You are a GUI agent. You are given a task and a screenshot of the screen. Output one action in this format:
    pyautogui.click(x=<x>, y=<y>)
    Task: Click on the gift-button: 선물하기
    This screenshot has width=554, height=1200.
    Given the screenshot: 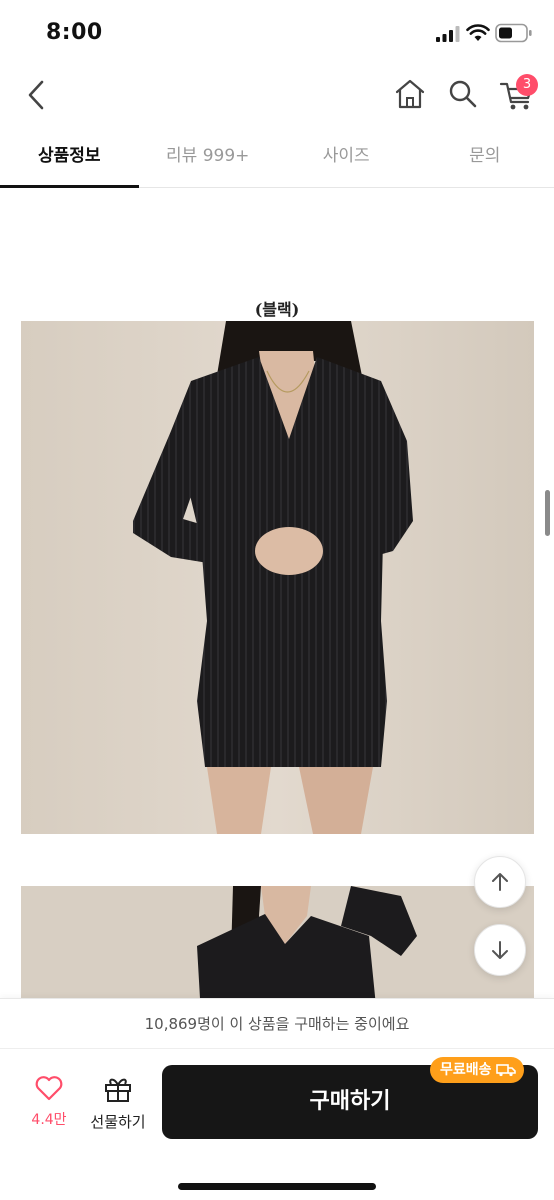 What is the action you would take?
    pyautogui.click(x=118, y=1105)
    